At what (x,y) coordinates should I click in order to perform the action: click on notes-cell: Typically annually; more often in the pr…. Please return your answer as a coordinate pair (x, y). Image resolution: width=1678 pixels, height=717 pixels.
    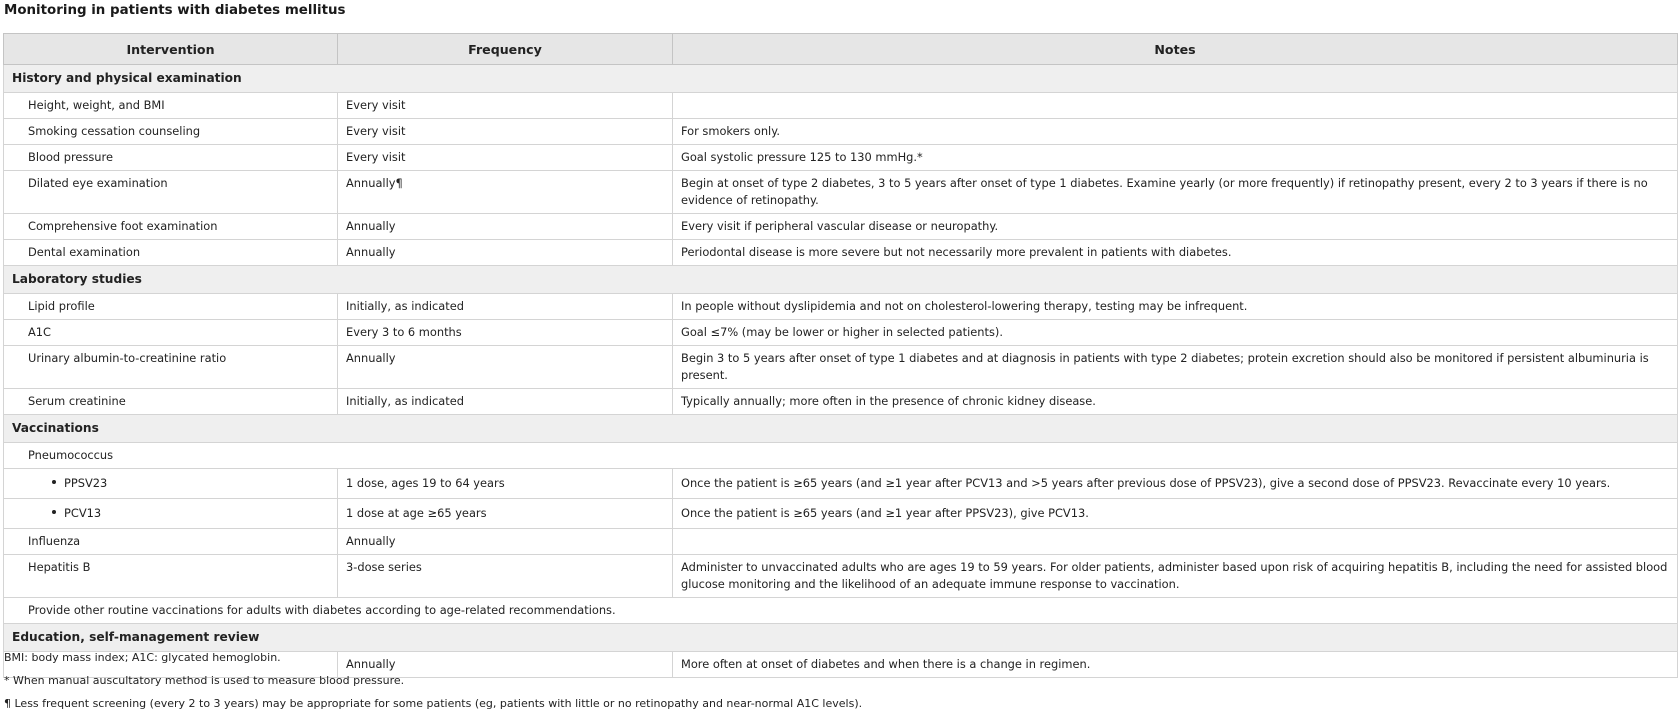
    Looking at the image, I should click on (1175, 401).